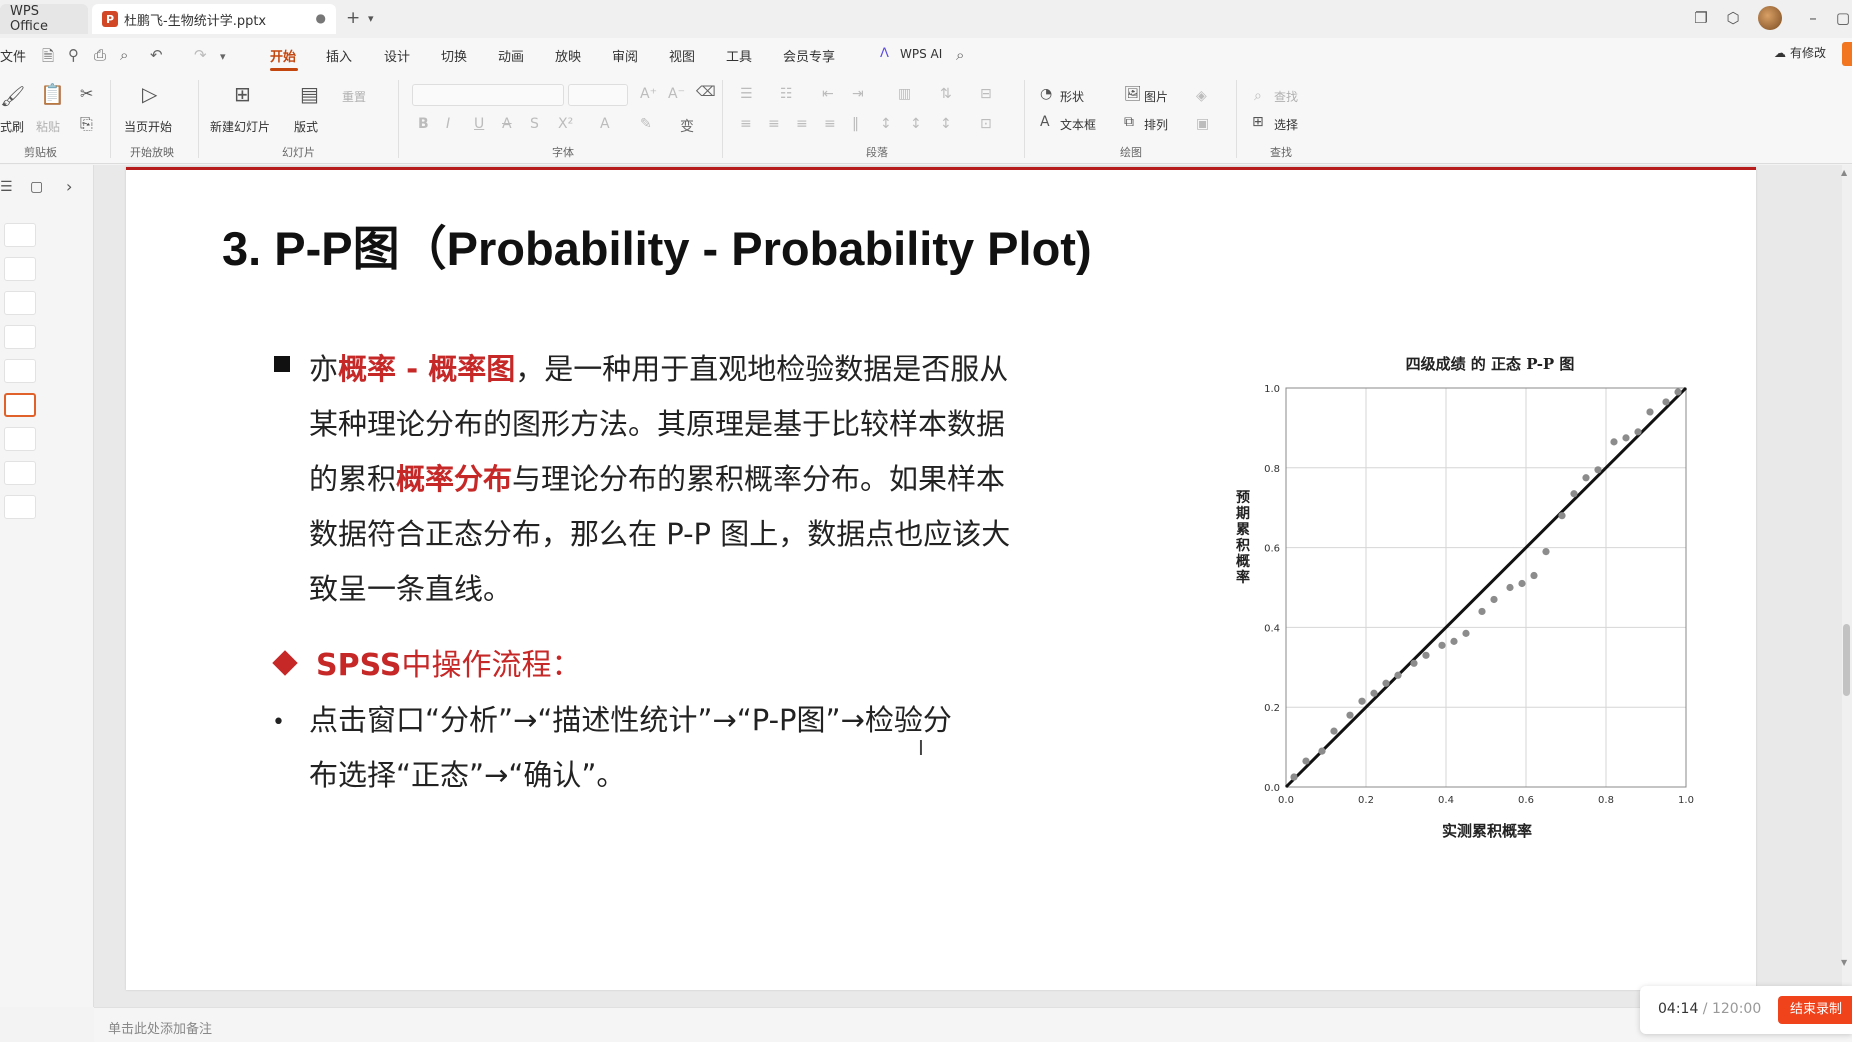 The image size is (1852, 1042). I want to click on menu-tab-review: 审阅, so click(625, 55).